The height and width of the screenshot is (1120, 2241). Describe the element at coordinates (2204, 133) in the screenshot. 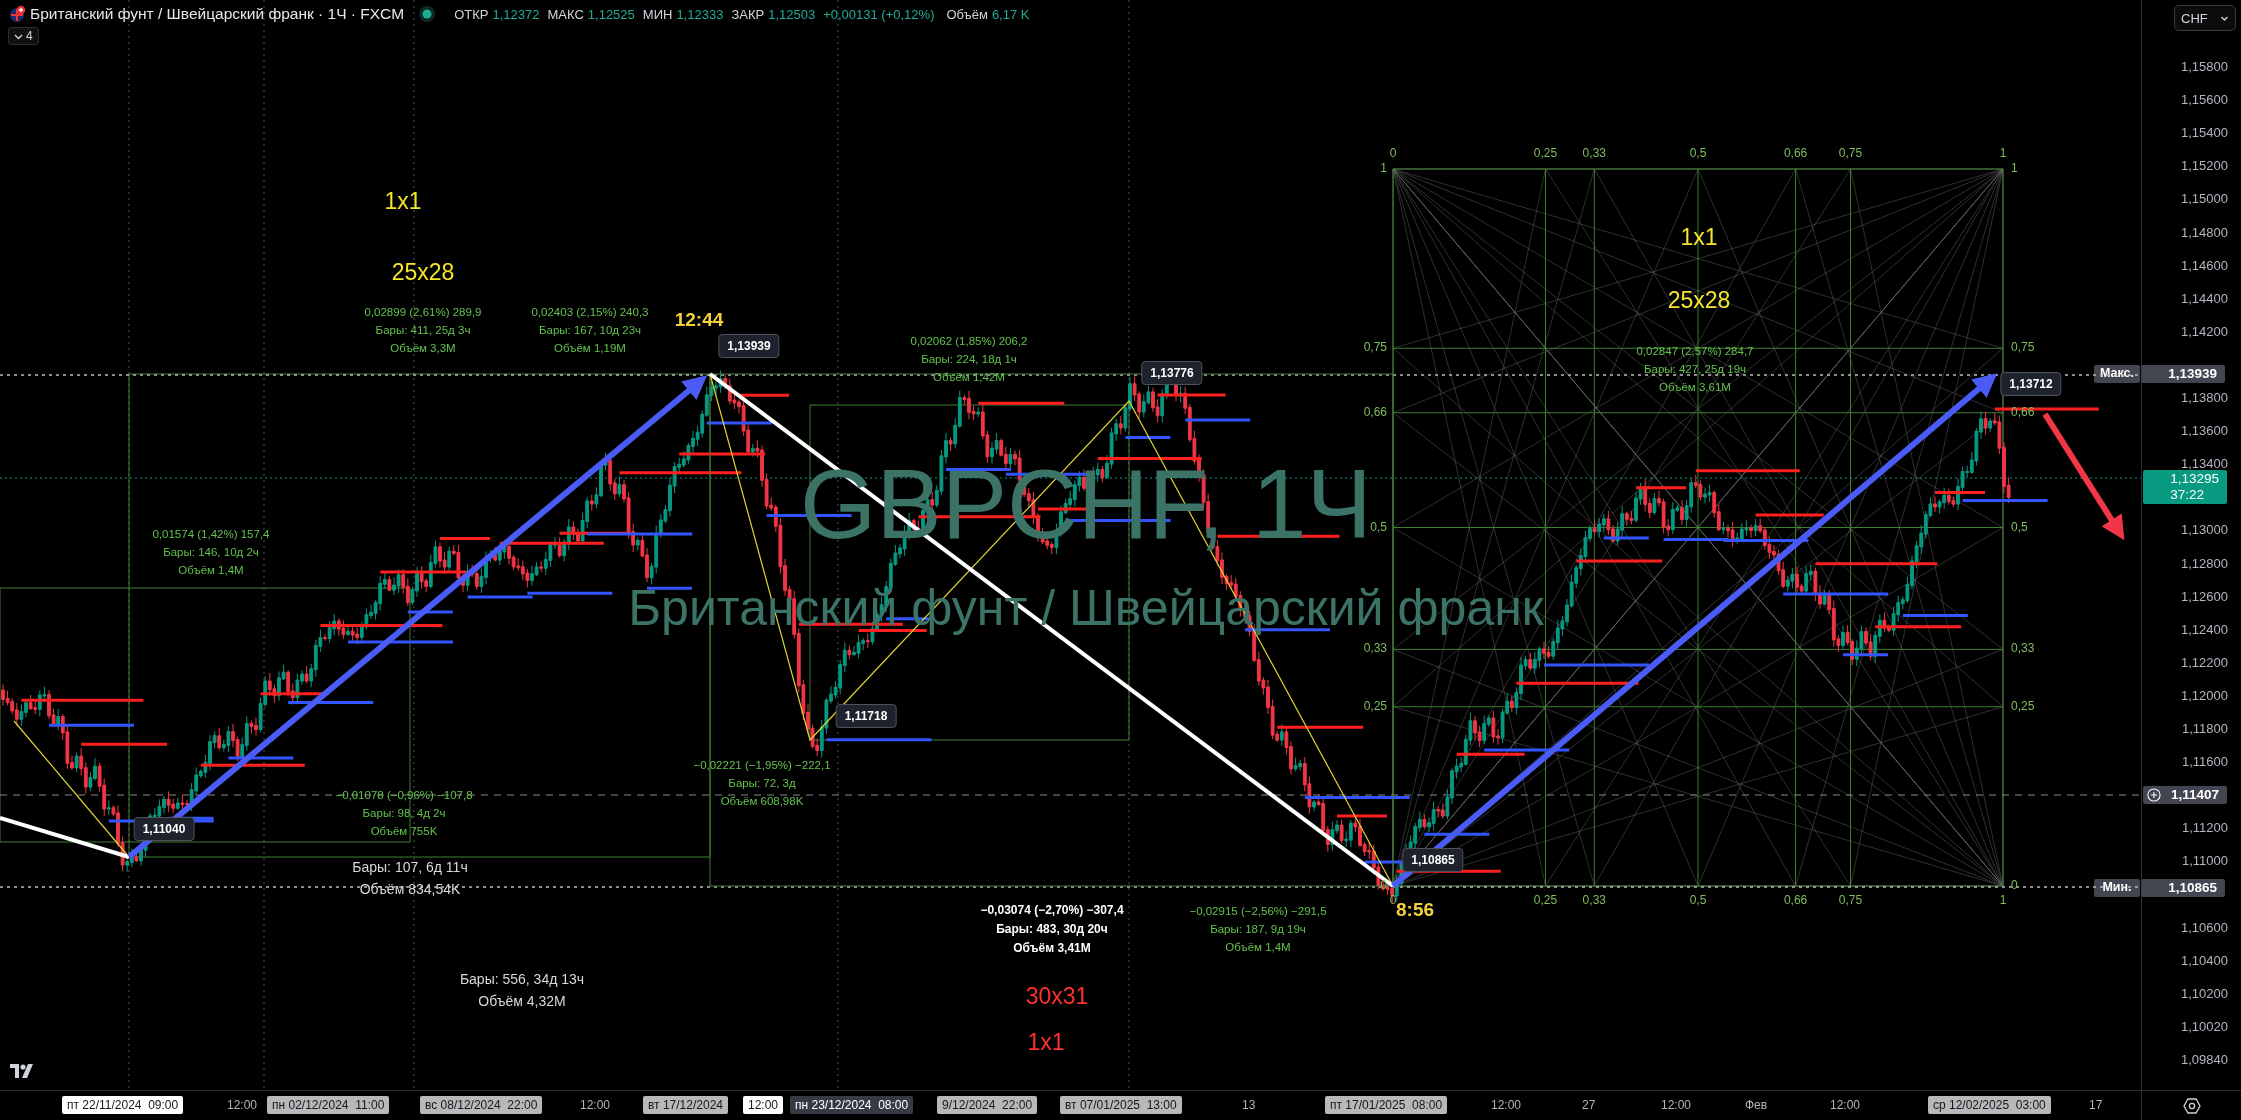

I see `price-label: 1,15400` at that location.